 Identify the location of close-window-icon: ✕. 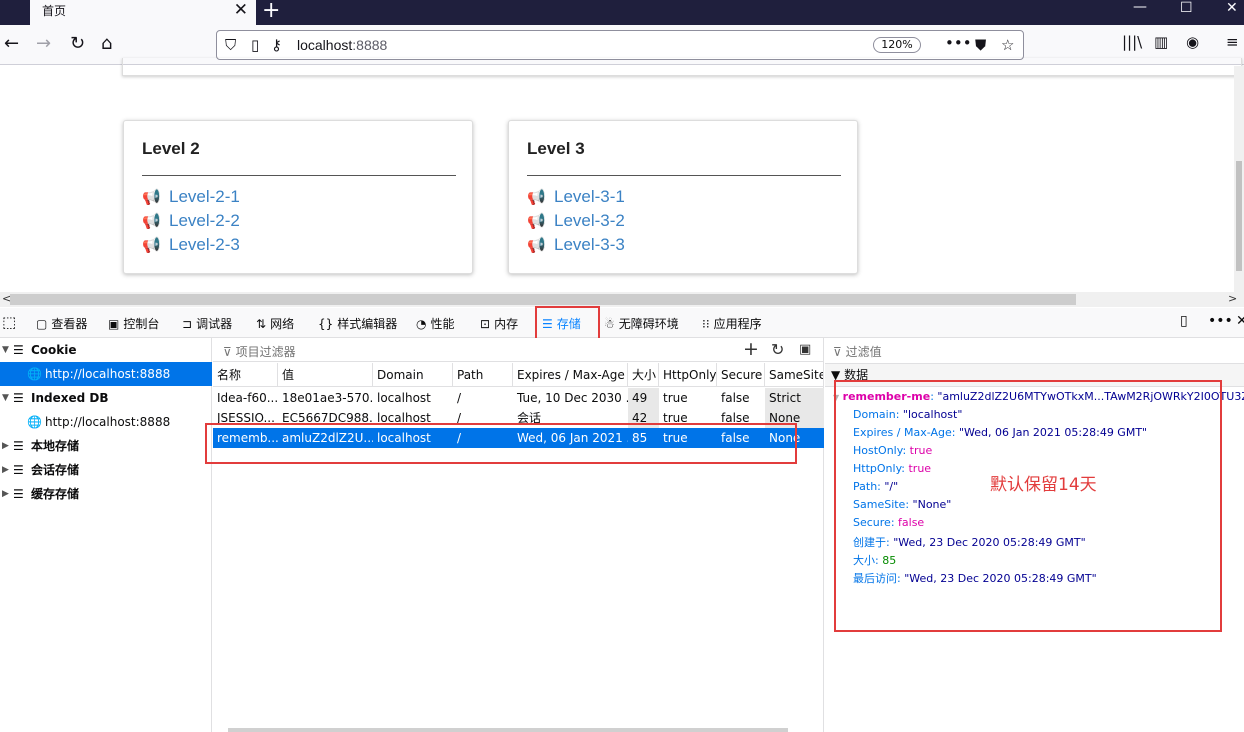
(1232, 8).